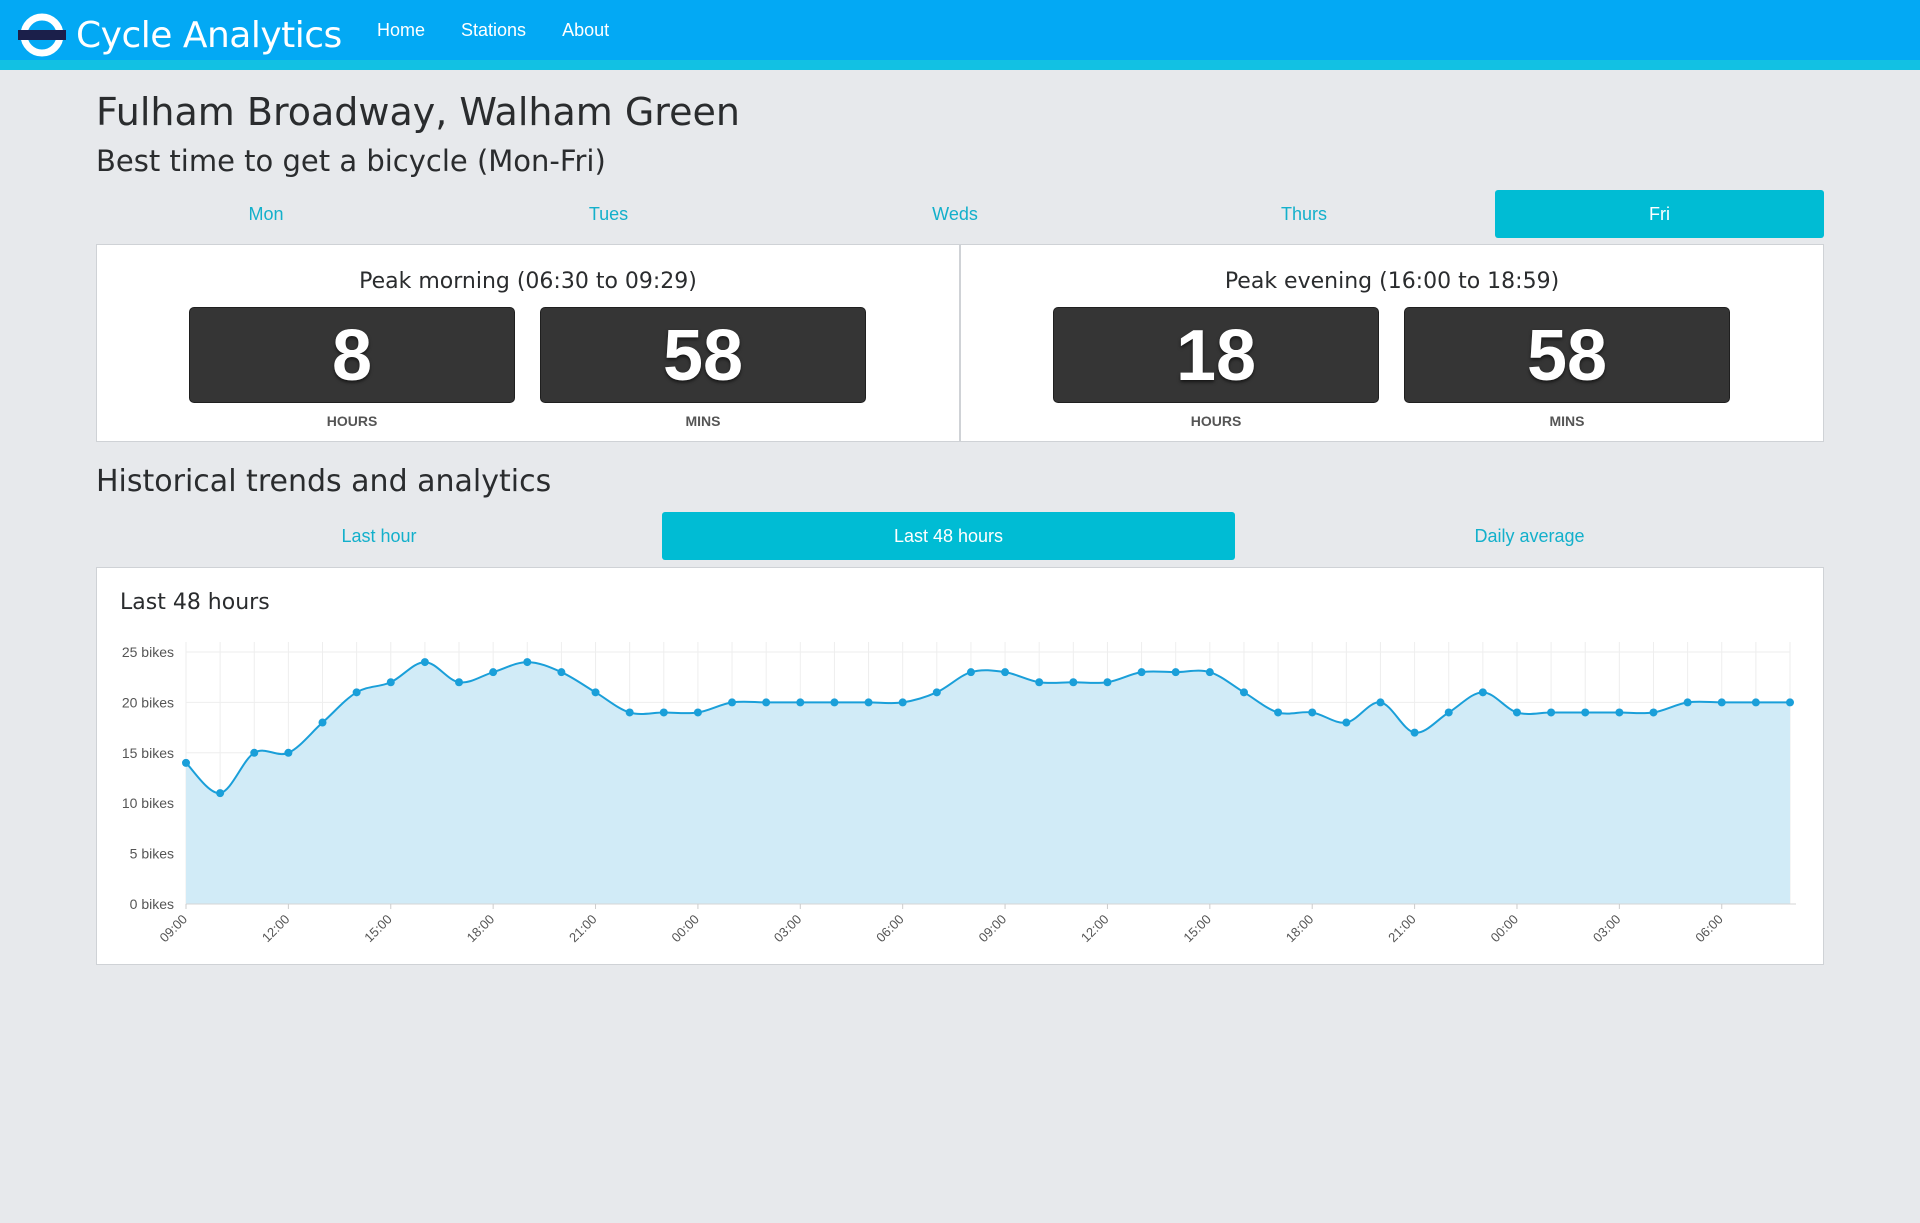  What do you see at coordinates (1567, 421) in the screenshot?
I see `evening-mins-label: MINS` at bounding box center [1567, 421].